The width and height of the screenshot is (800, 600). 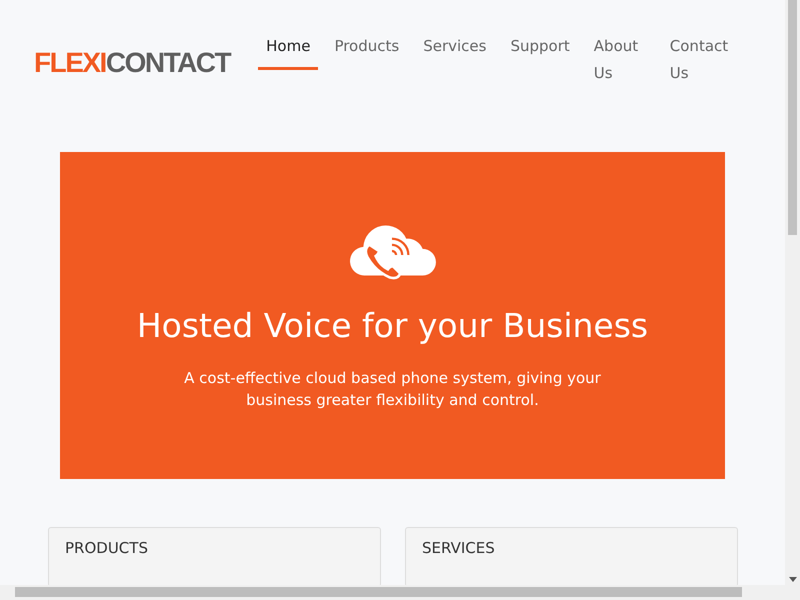 What do you see at coordinates (540, 48) in the screenshot?
I see `nav-link: Support` at bounding box center [540, 48].